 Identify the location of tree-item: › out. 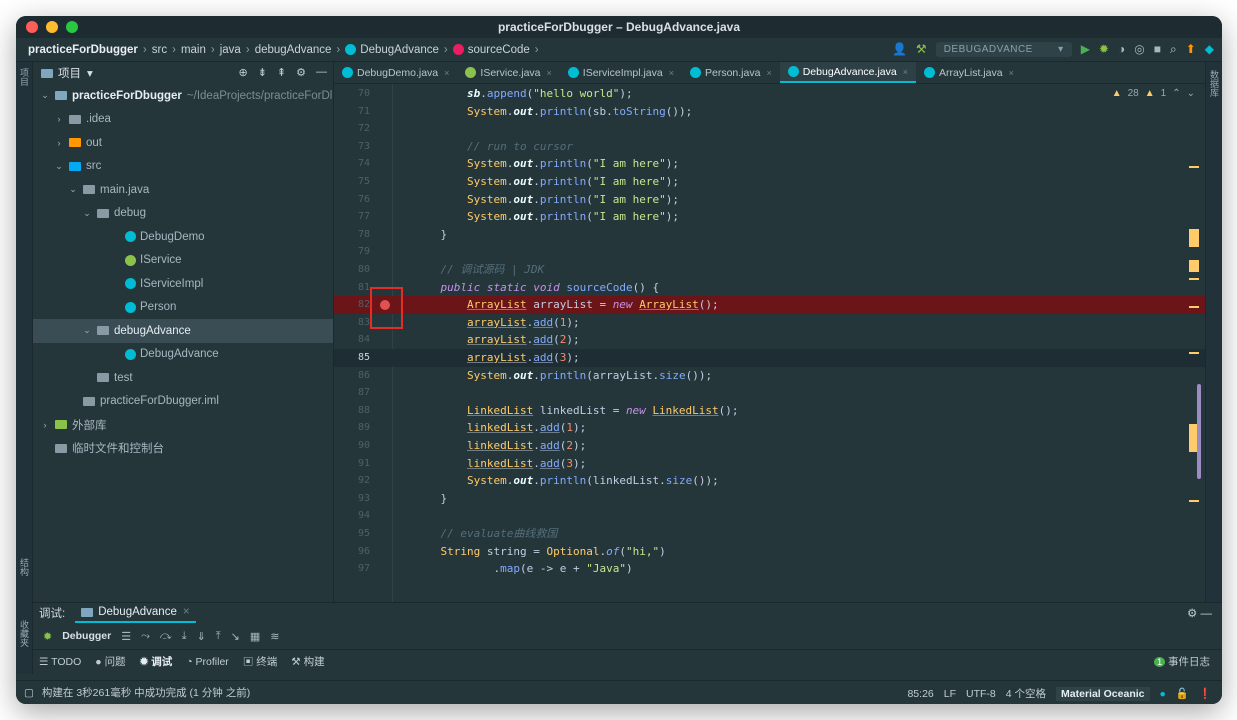
(183, 143).